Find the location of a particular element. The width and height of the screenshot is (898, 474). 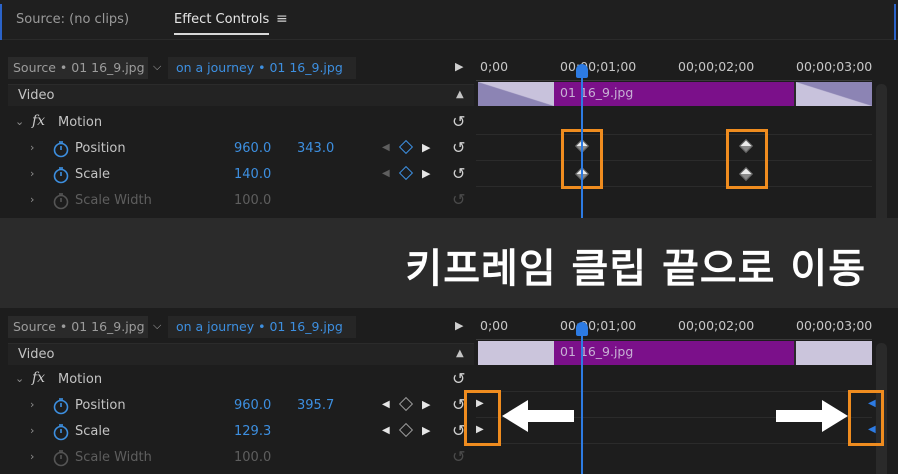

panel-focus-border-left is located at coordinates (1, 22).